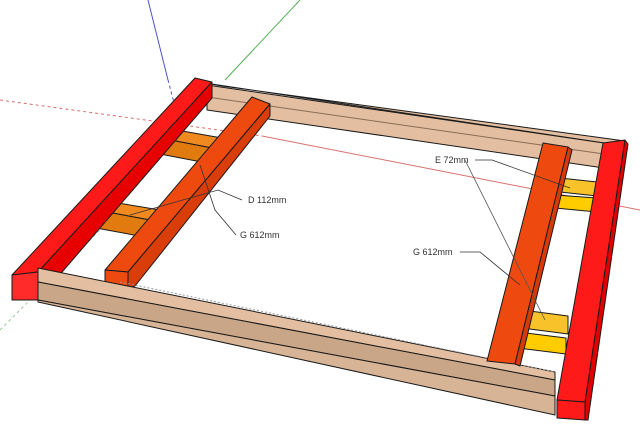 This screenshot has width=640, height=440. I want to click on right-red-beam-face, so click(571, 410).